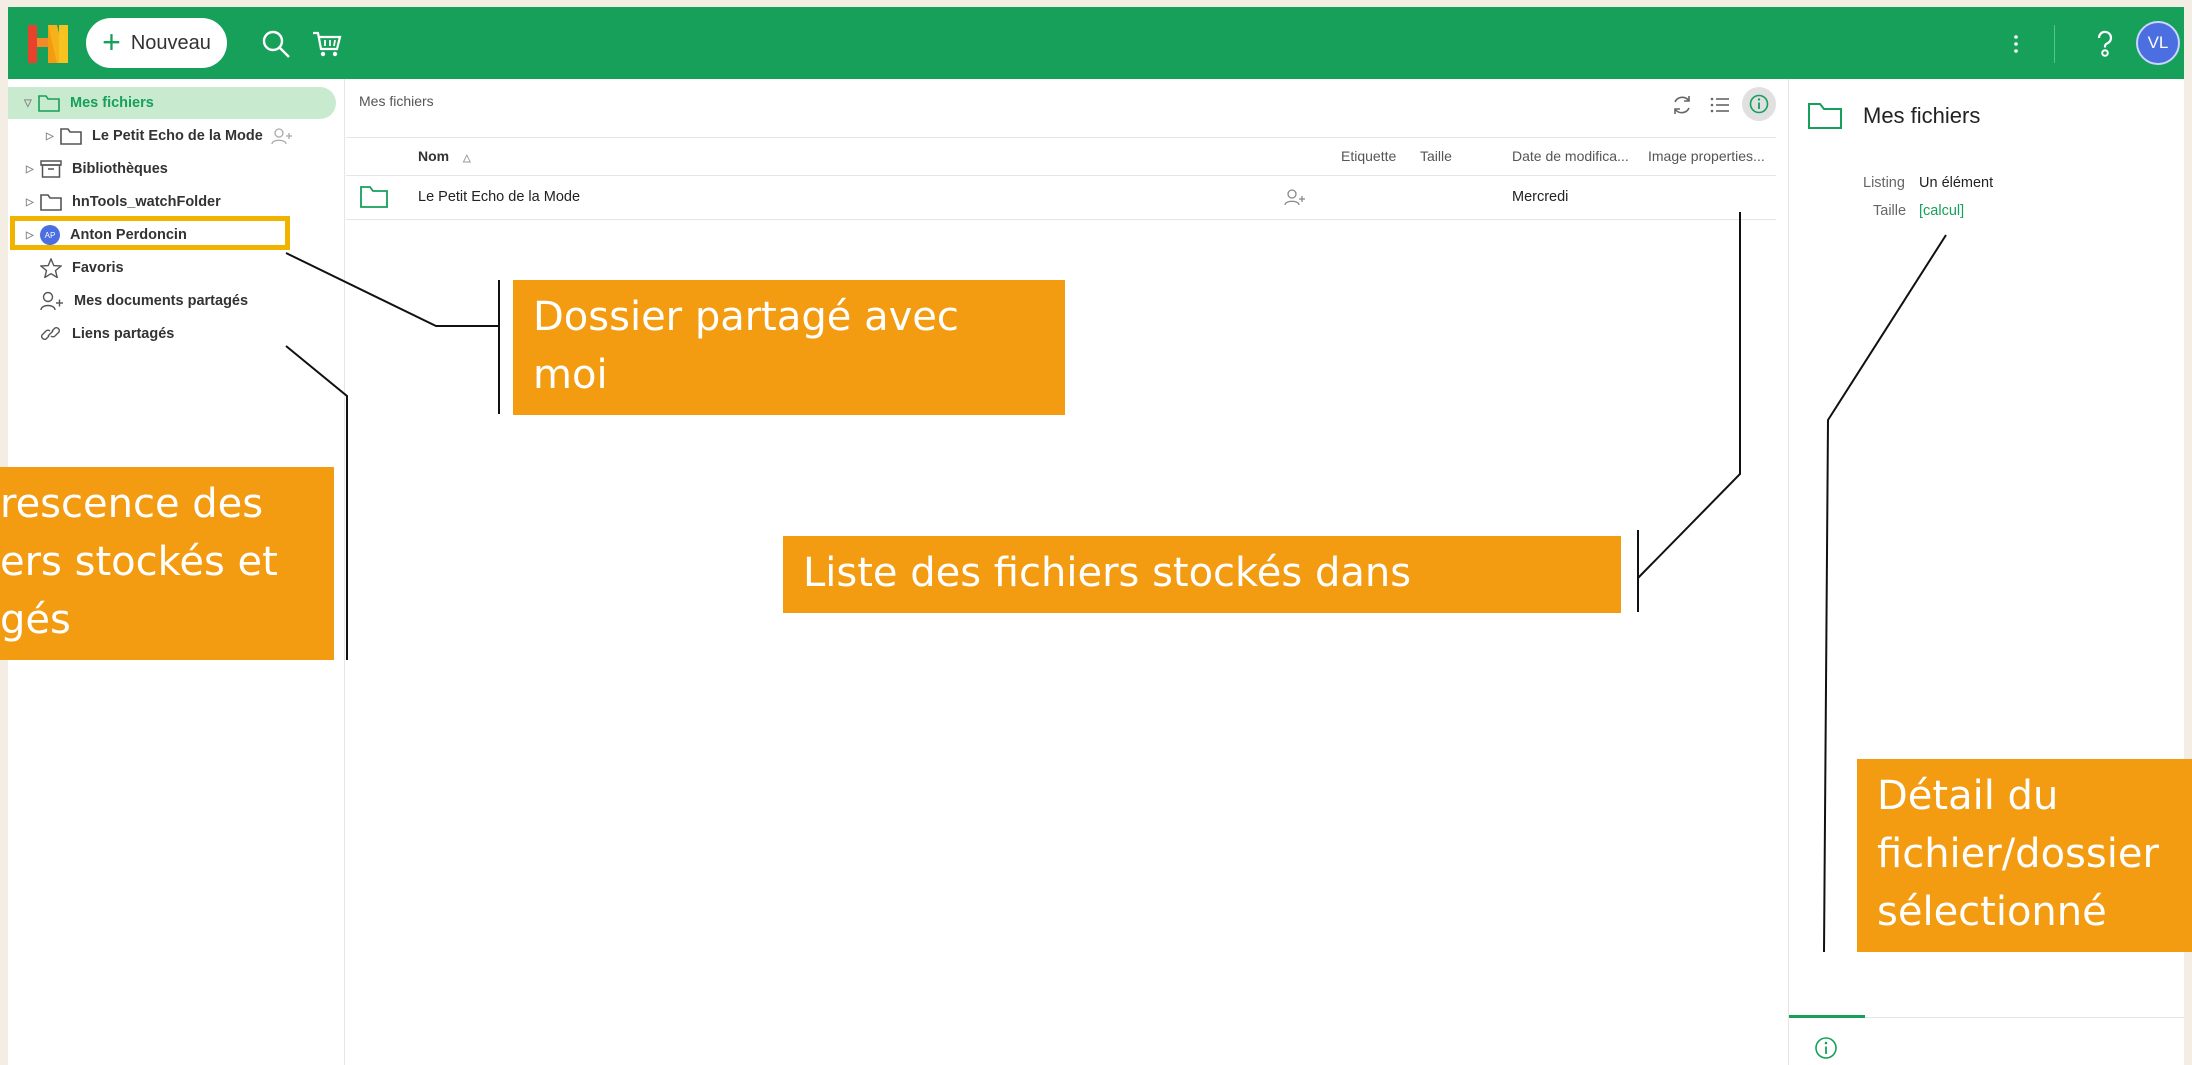 Image resolution: width=2192 pixels, height=1065 pixels. I want to click on callout-line: sélectionné, so click(1992, 912).